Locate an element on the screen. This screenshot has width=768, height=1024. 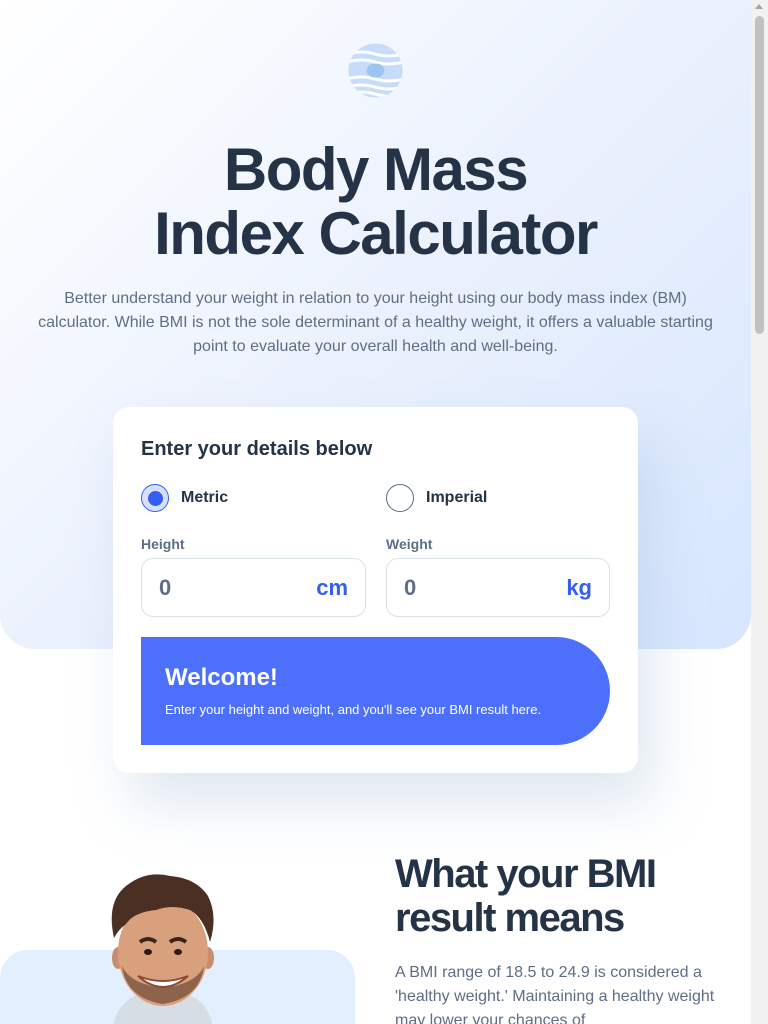
height-label: Height is located at coordinates (163, 544).